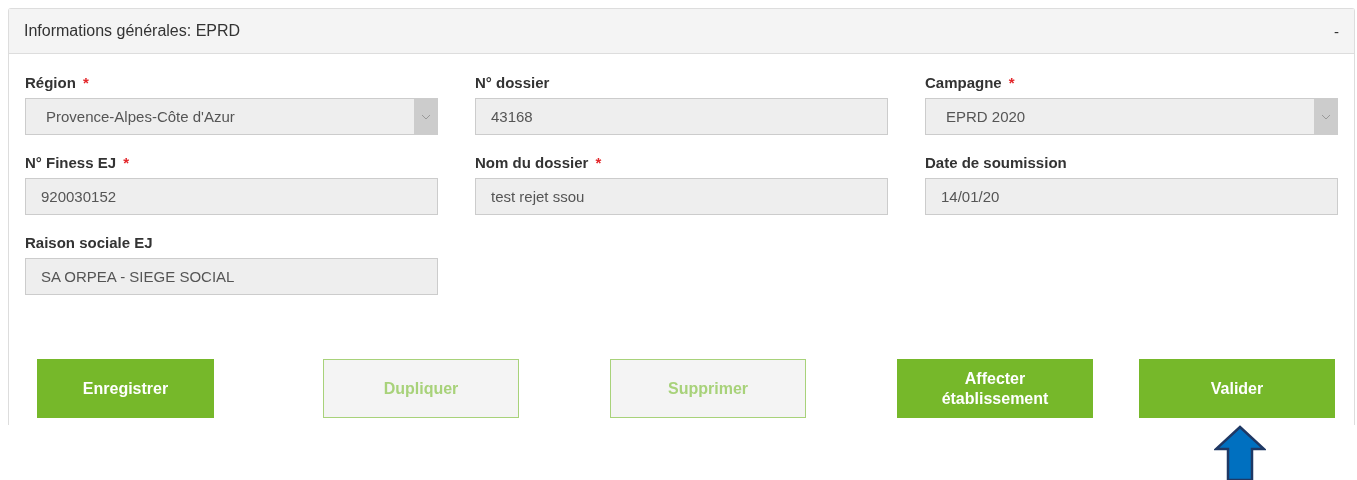 The height and width of the screenshot is (480, 1357). Describe the element at coordinates (532, 162) in the screenshot. I see `field-label: Nom du dossier` at that location.